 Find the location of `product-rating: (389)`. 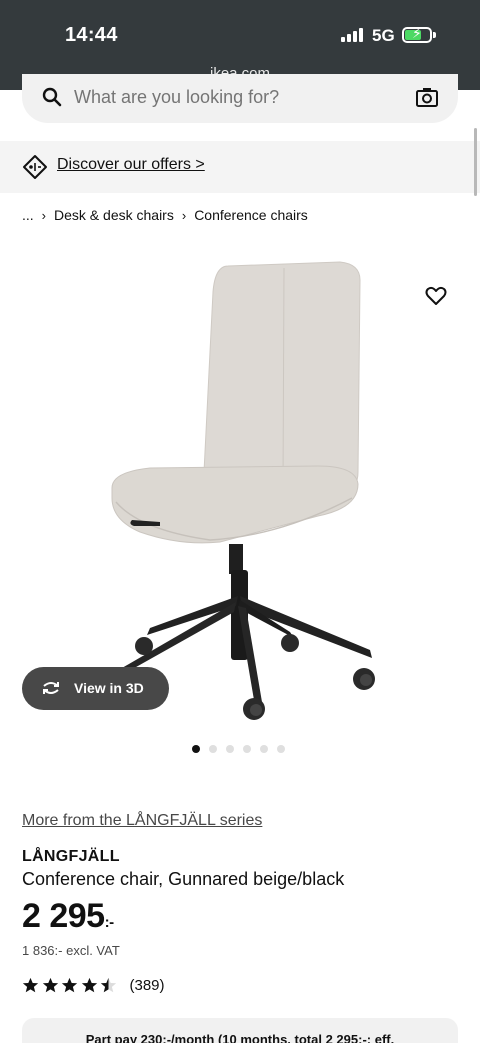

product-rating: (389) is located at coordinates (93, 985).